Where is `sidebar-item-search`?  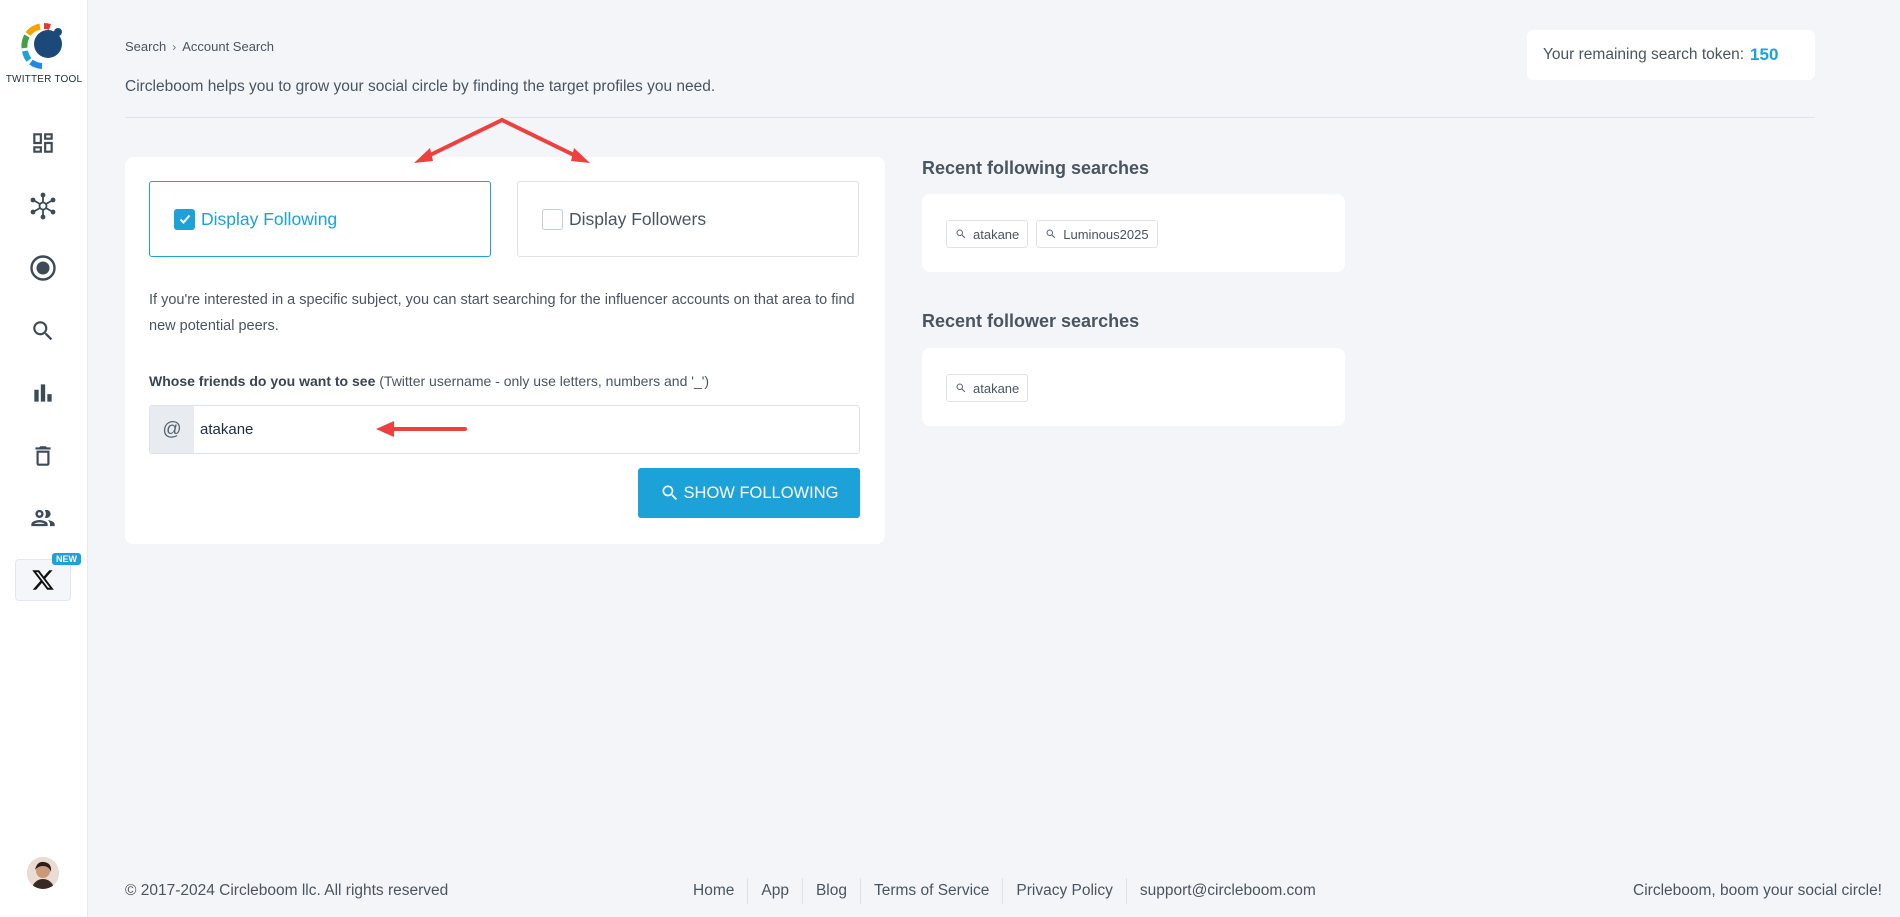 sidebar-item-search is located at coordinates (43, 331).